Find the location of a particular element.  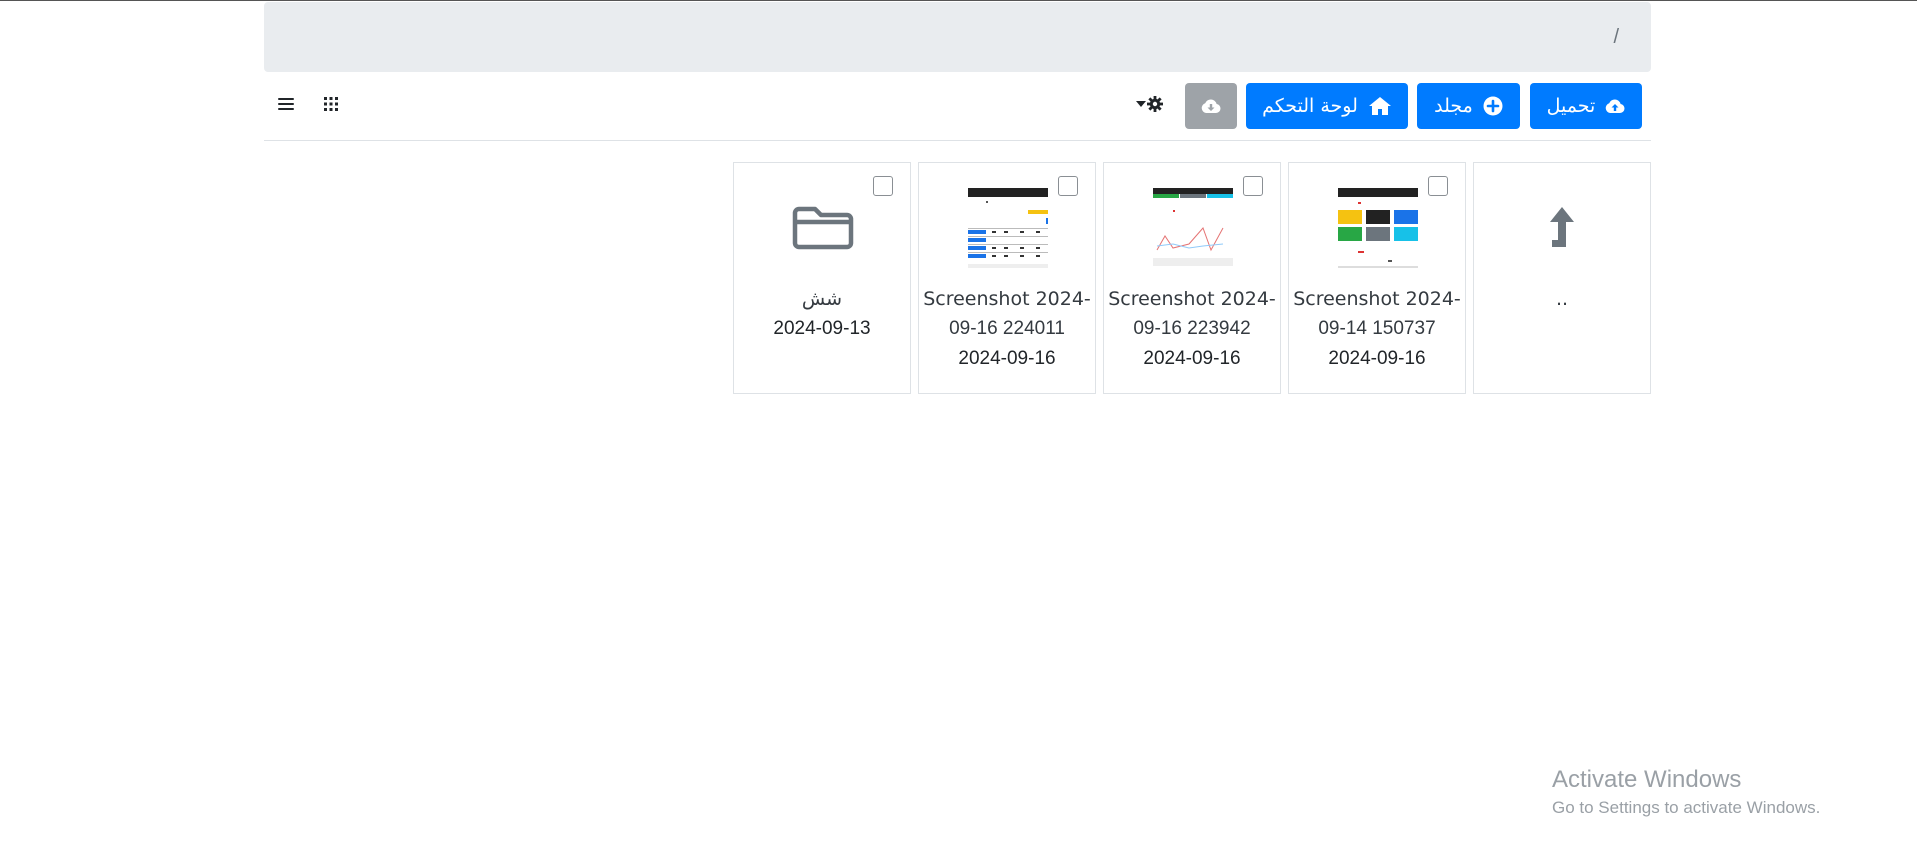

breadcrumb: / is located at coordinates (957, 37).